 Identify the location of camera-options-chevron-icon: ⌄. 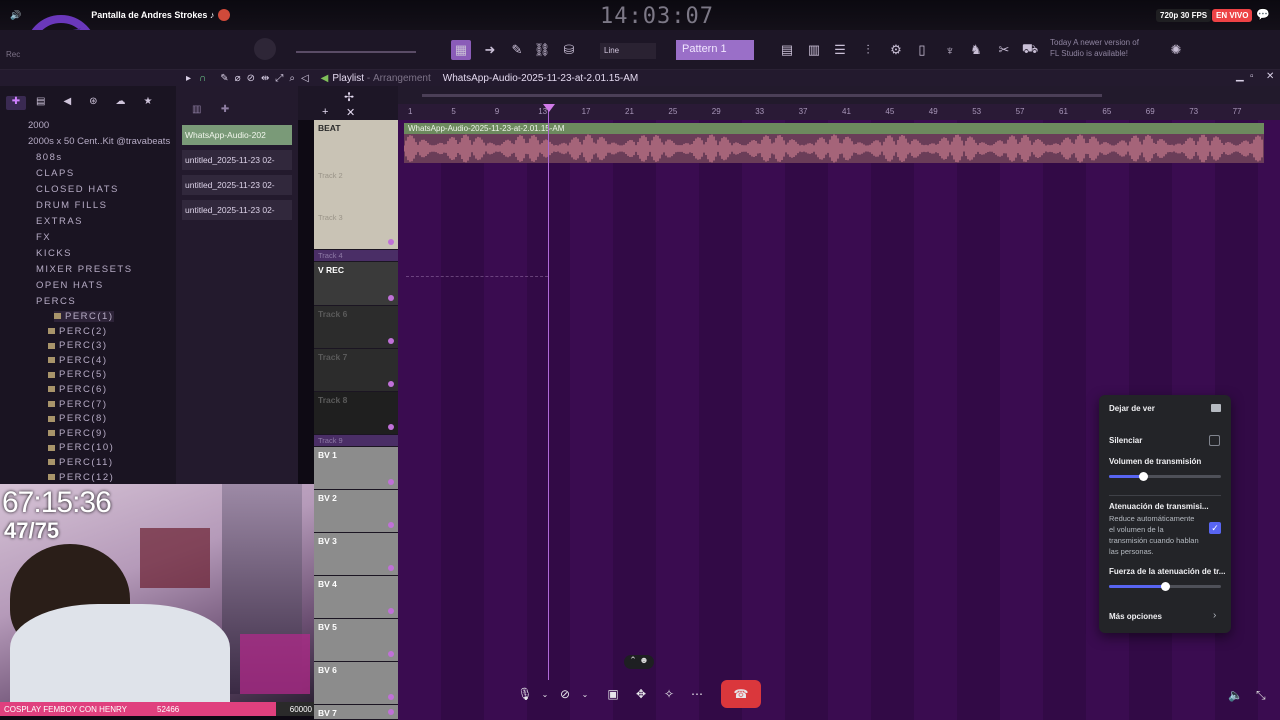
(585, 694).